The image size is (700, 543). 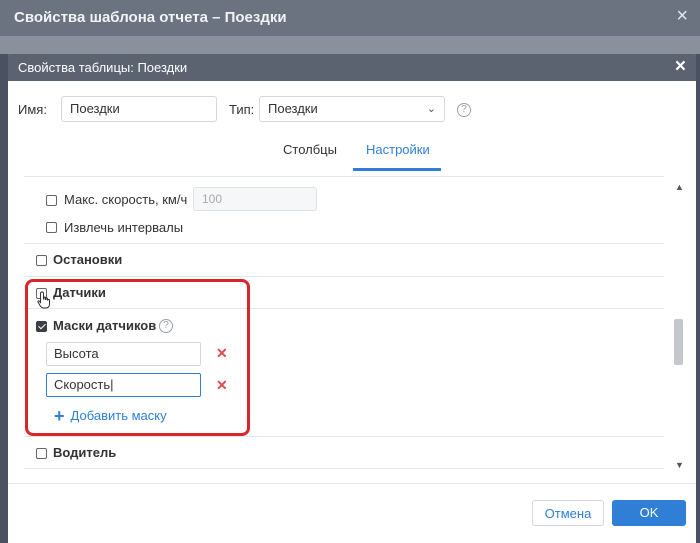 What do you see at coordinates (310, 149) in the screenshot?
I see `tab-columns: Столбцы` at bounding box center [310, 149].